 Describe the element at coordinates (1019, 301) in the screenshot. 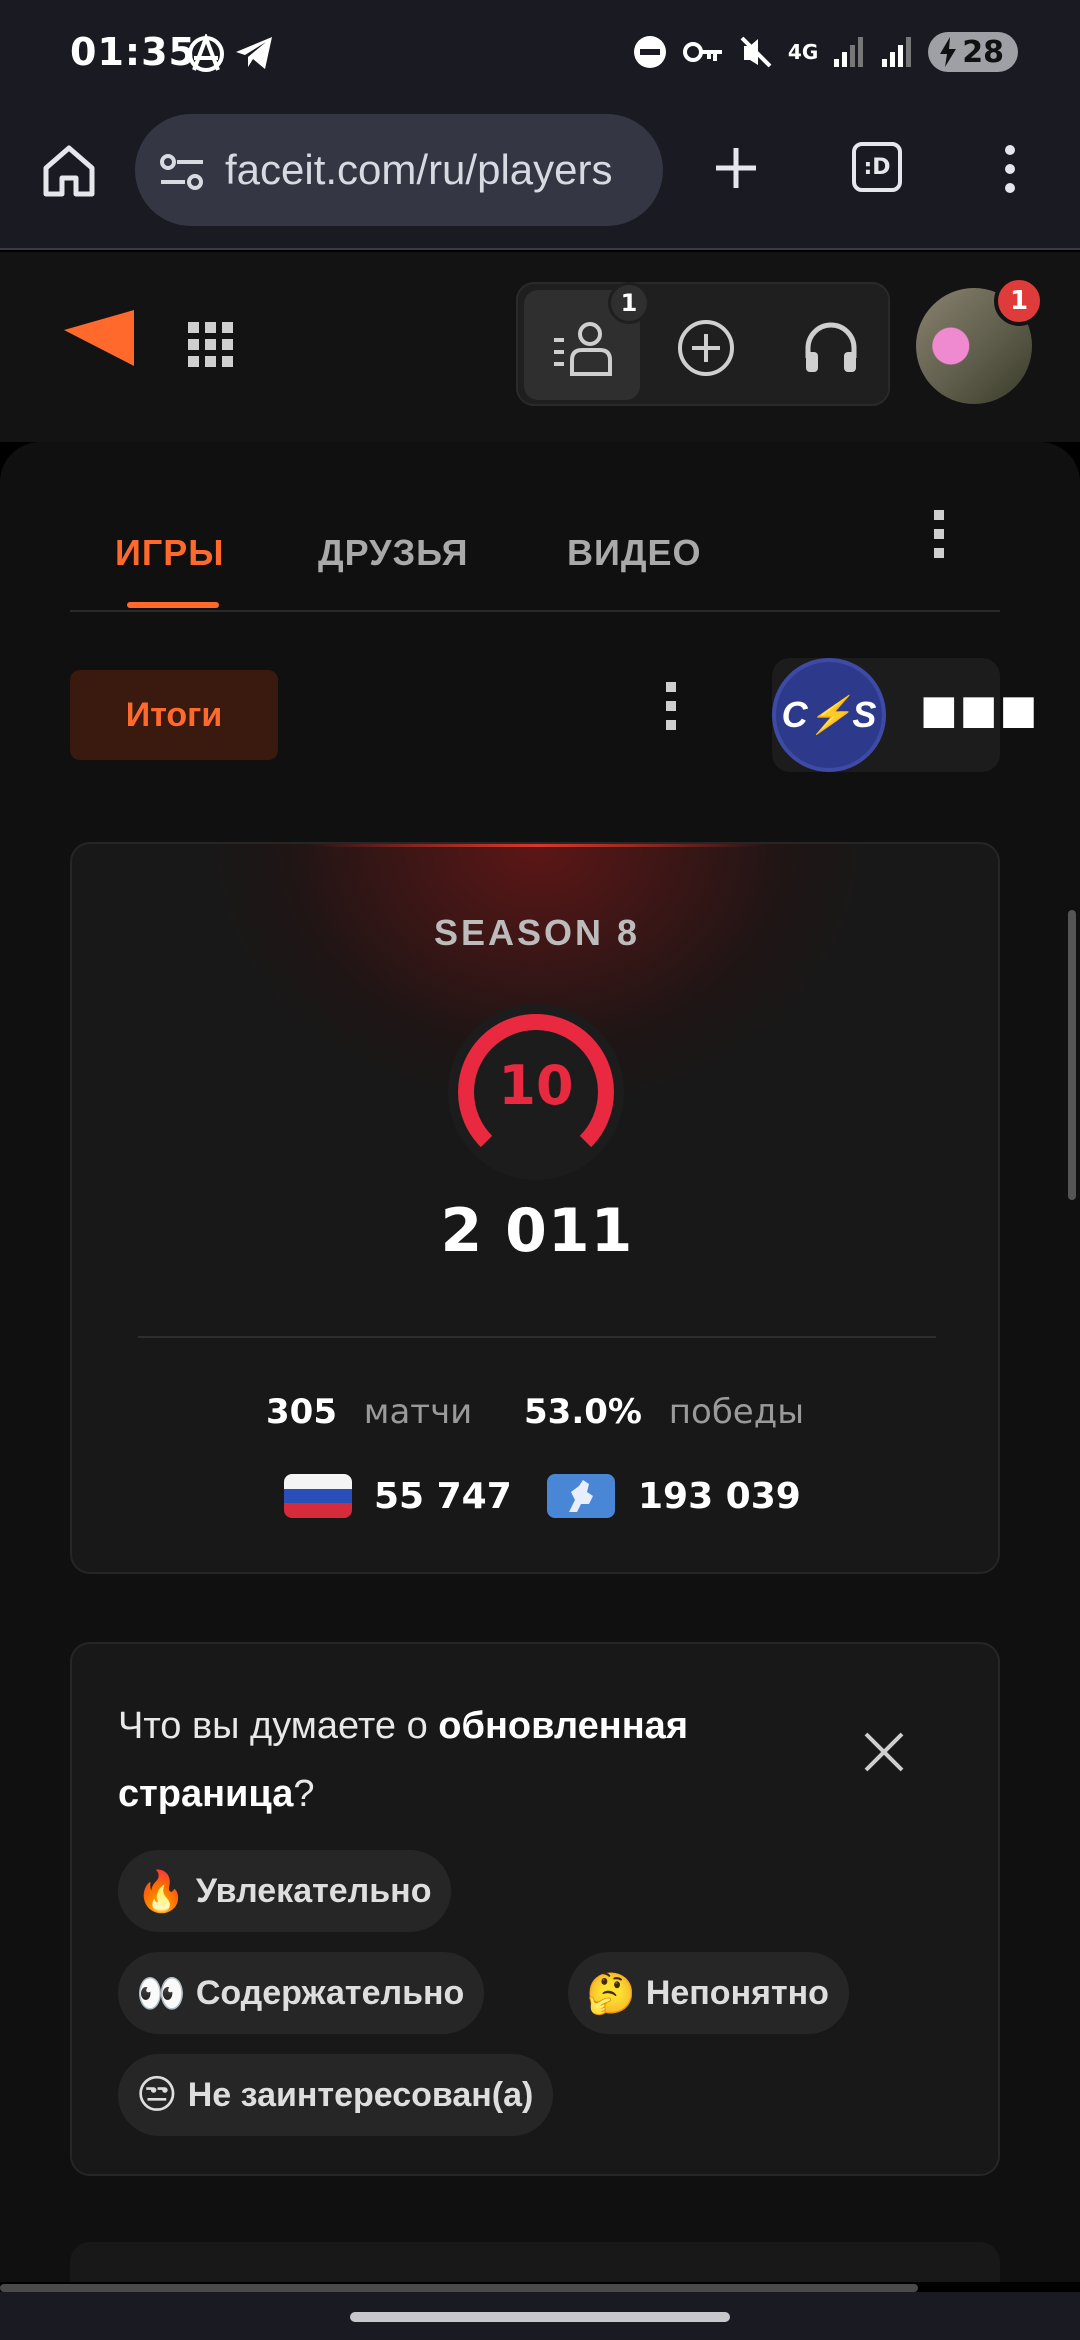

I see `notification-badge: 1` at that location.